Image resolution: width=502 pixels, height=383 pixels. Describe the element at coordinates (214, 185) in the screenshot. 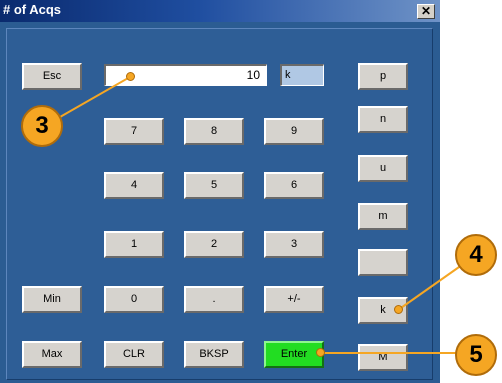

I see `key-5: 5` at that location.